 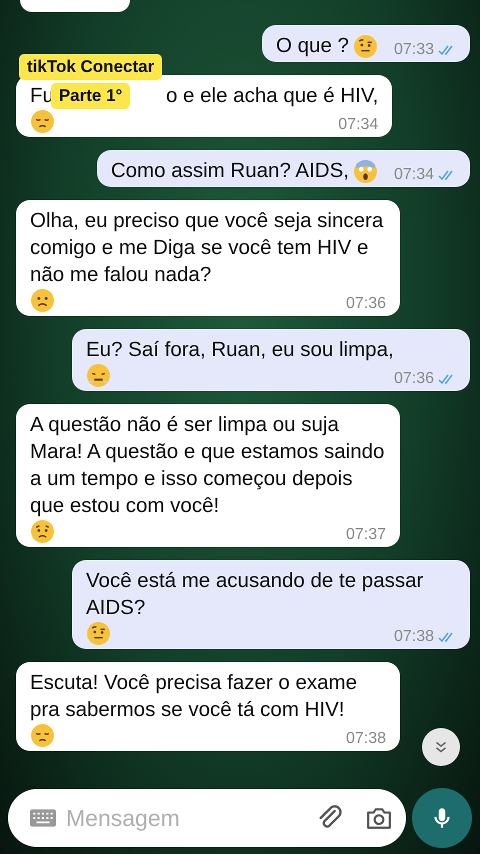 What do you see at coordinates (90, 96) in the screenshot?
I see `caption-tag: Parte 1°` at bounding box center [90, 96].